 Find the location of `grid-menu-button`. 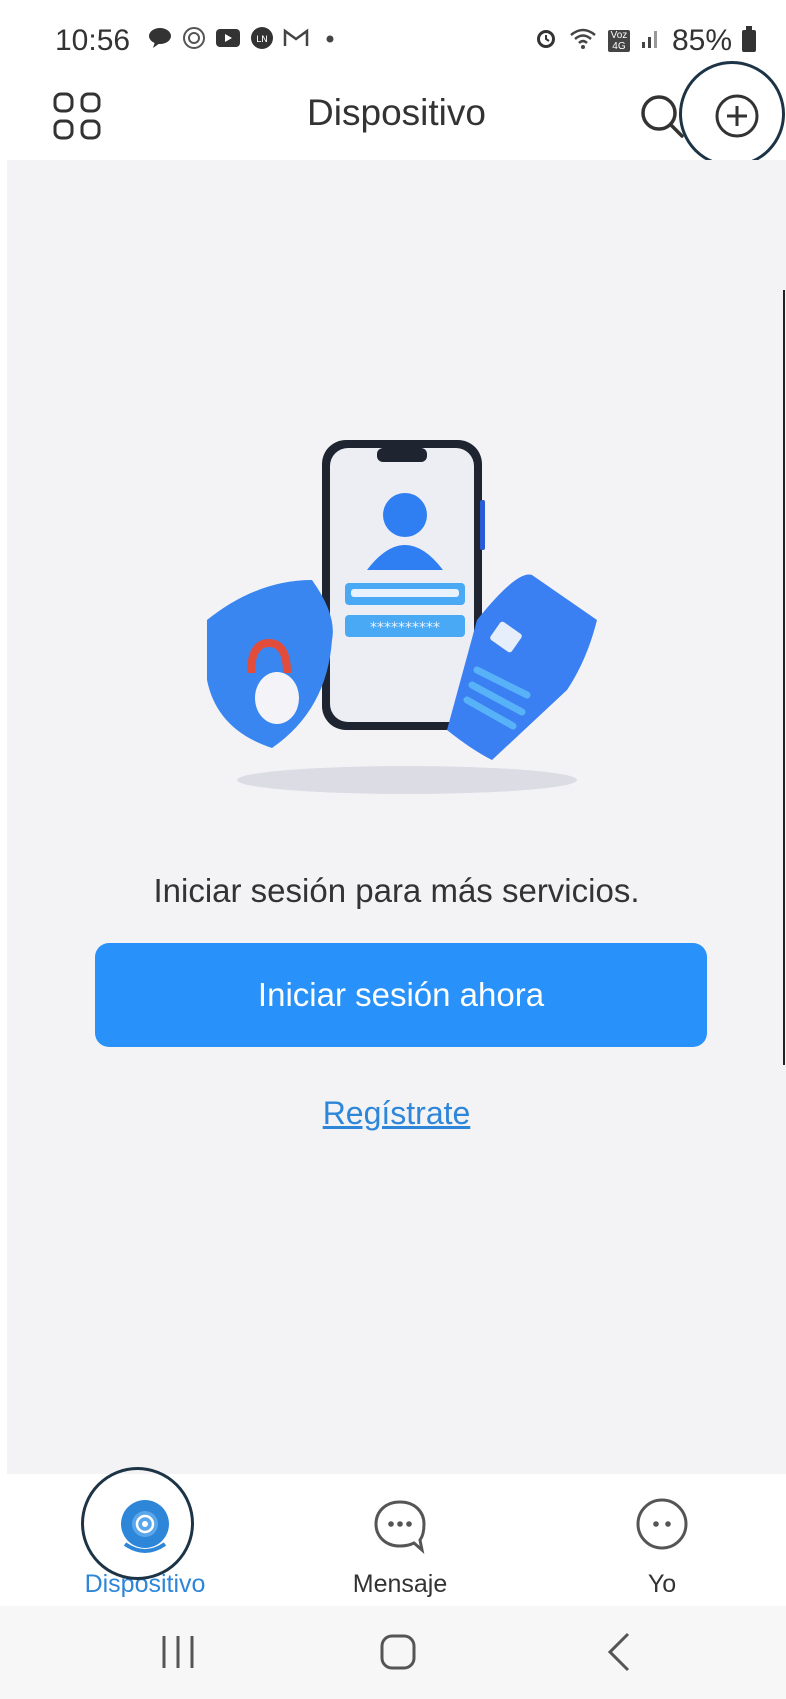

grid-menu-button is located at coordinates (78, 117).